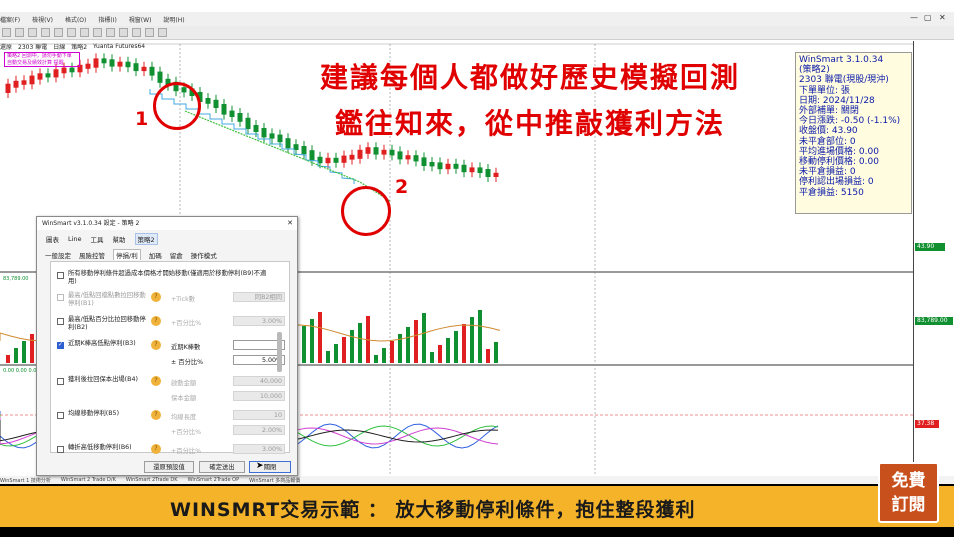 The width and height of the screenshot is (954, 537). I want to click on param-input: 2.00%, so click(259, 430).